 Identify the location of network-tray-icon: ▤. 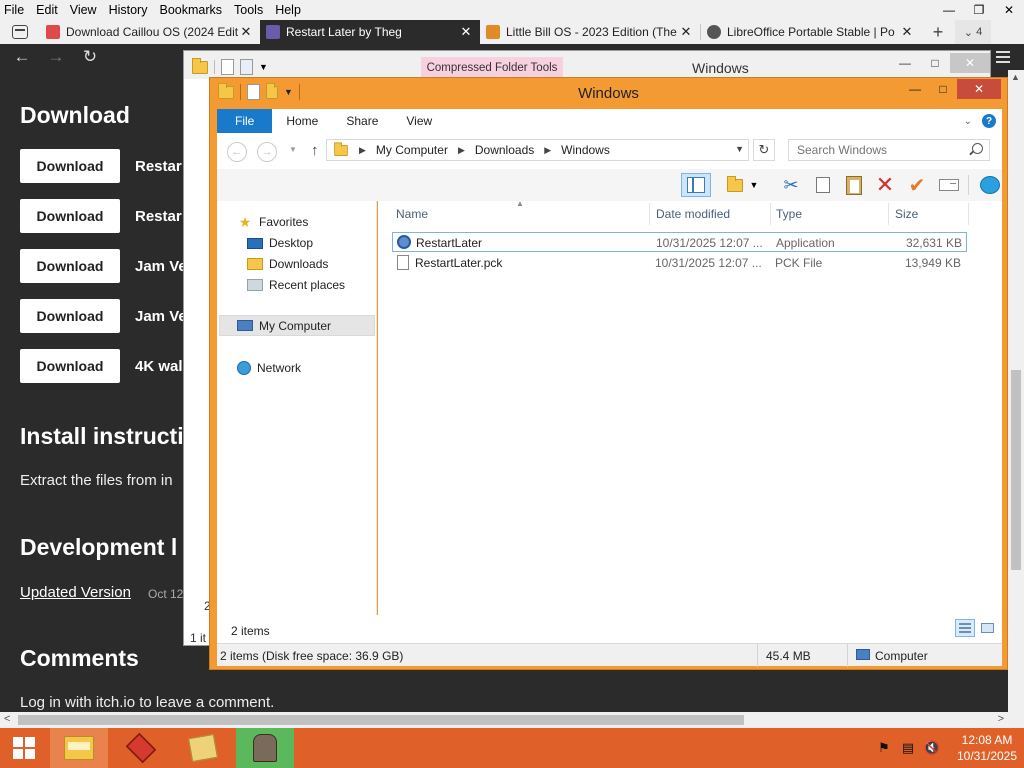
(908, 748).